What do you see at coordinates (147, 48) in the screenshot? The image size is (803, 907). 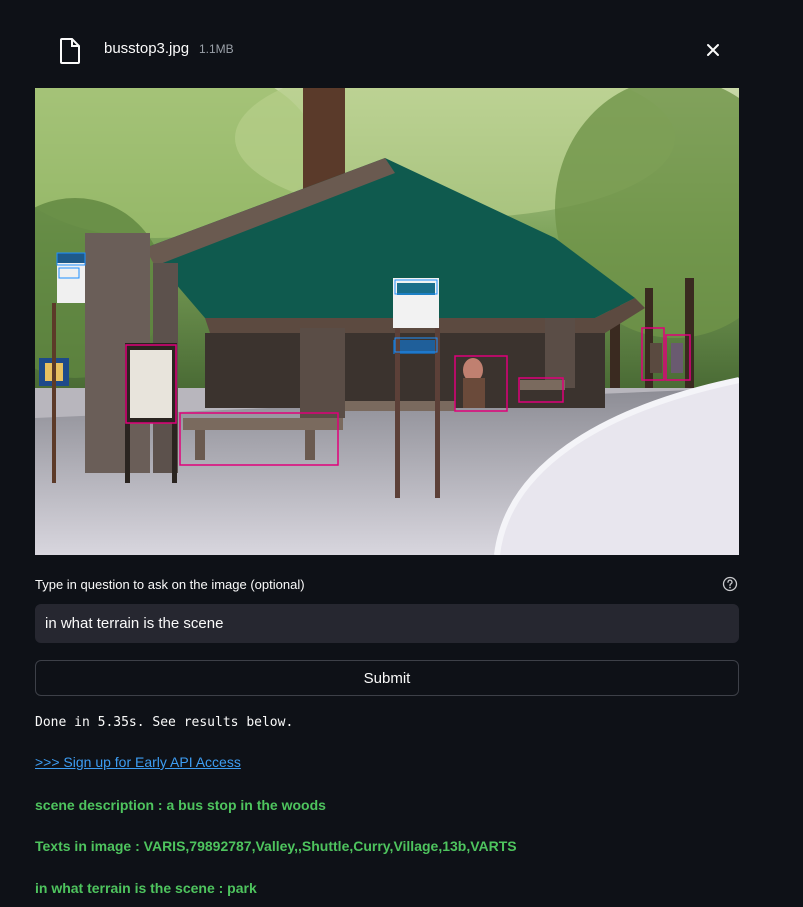 I see `file-name: busstop3.jpg` at bounding box center [147, 48].